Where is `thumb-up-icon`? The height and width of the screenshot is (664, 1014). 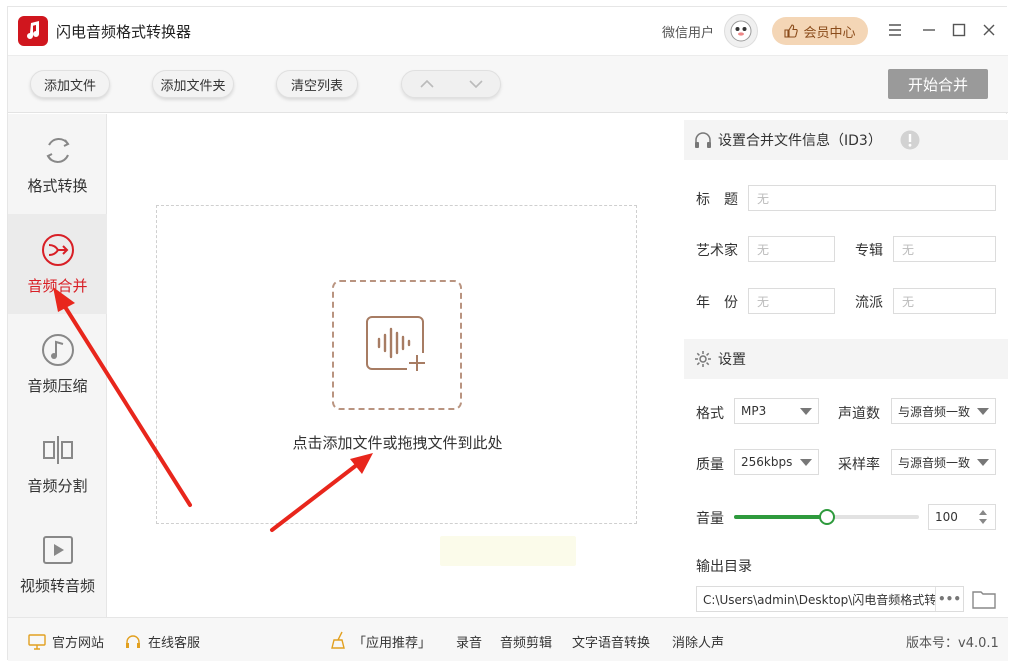 thumb-up-icon is located at coordinates (791, 31).